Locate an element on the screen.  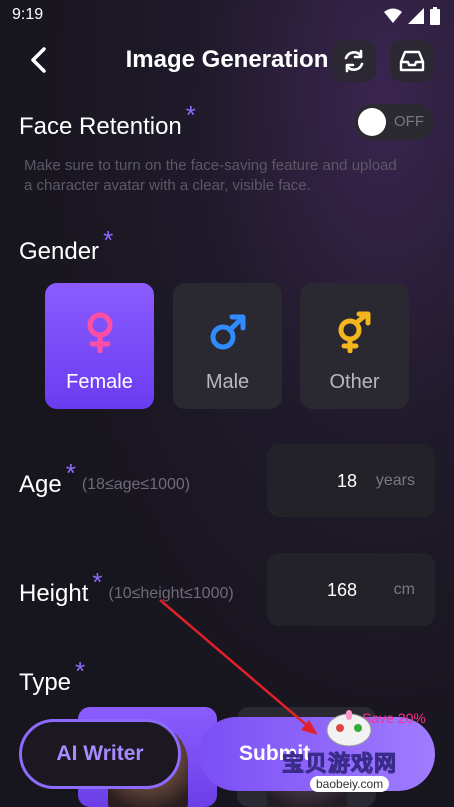
battery-icon is located at coordinates (435, 16).